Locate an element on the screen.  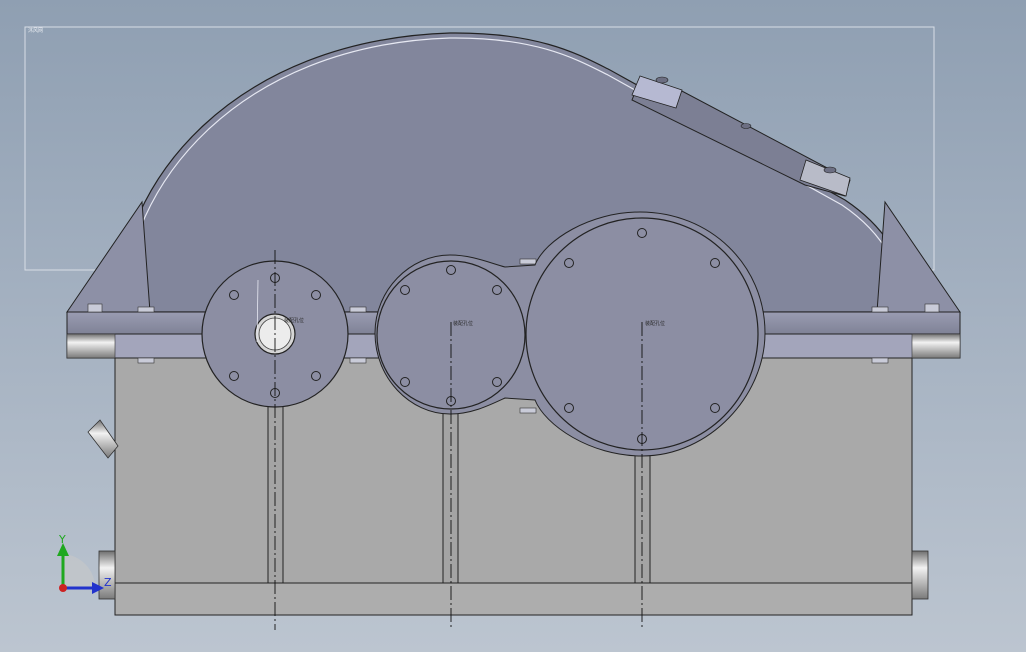
axis-z-label: Z is located at coordinates (108, 582).